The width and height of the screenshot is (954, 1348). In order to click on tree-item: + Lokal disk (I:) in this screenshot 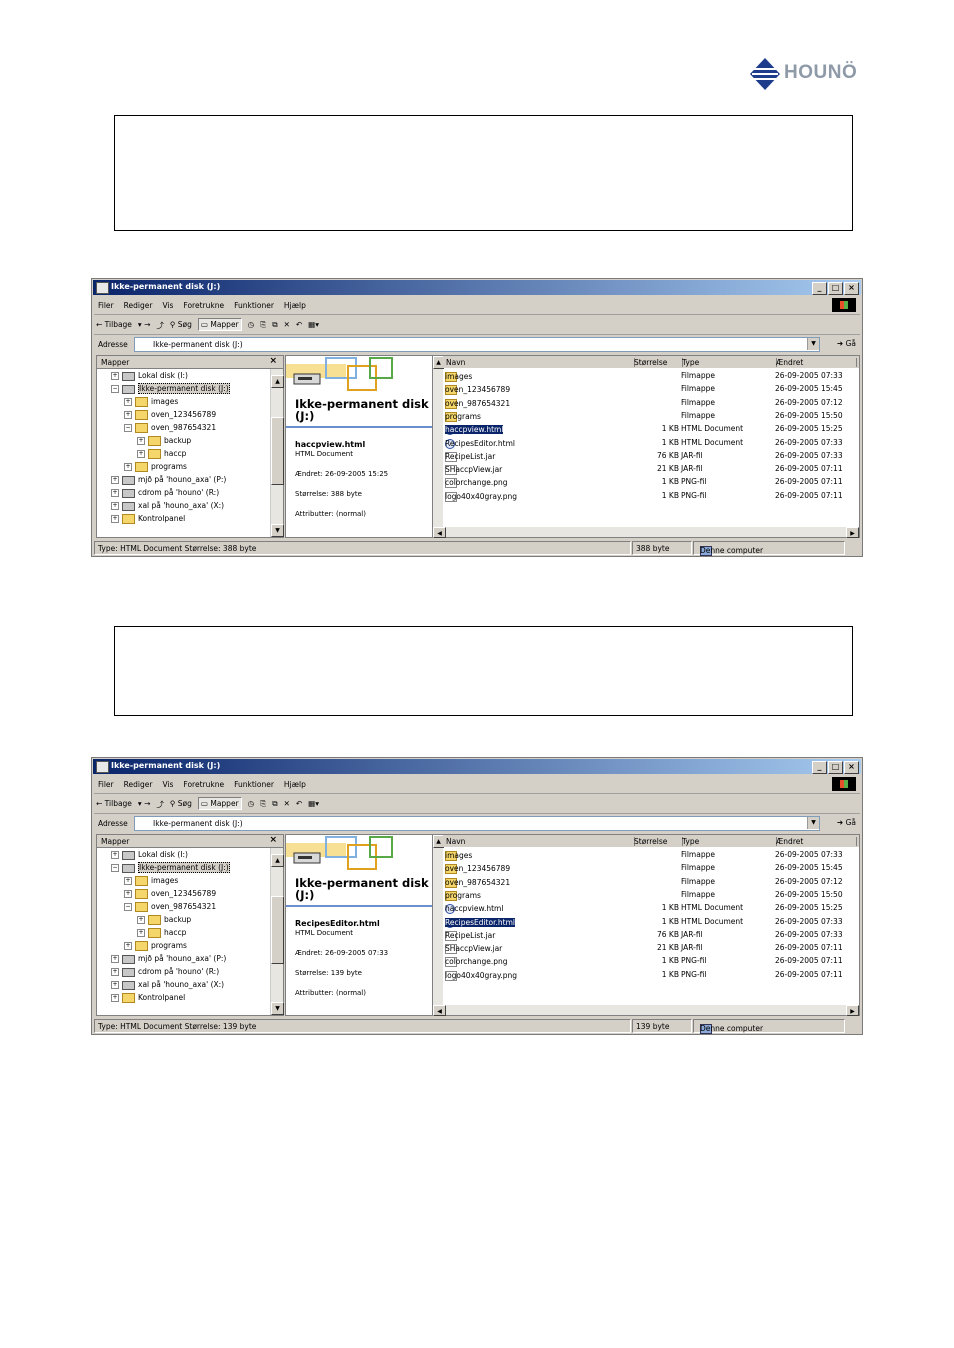, I will do `click(149, 376)`.